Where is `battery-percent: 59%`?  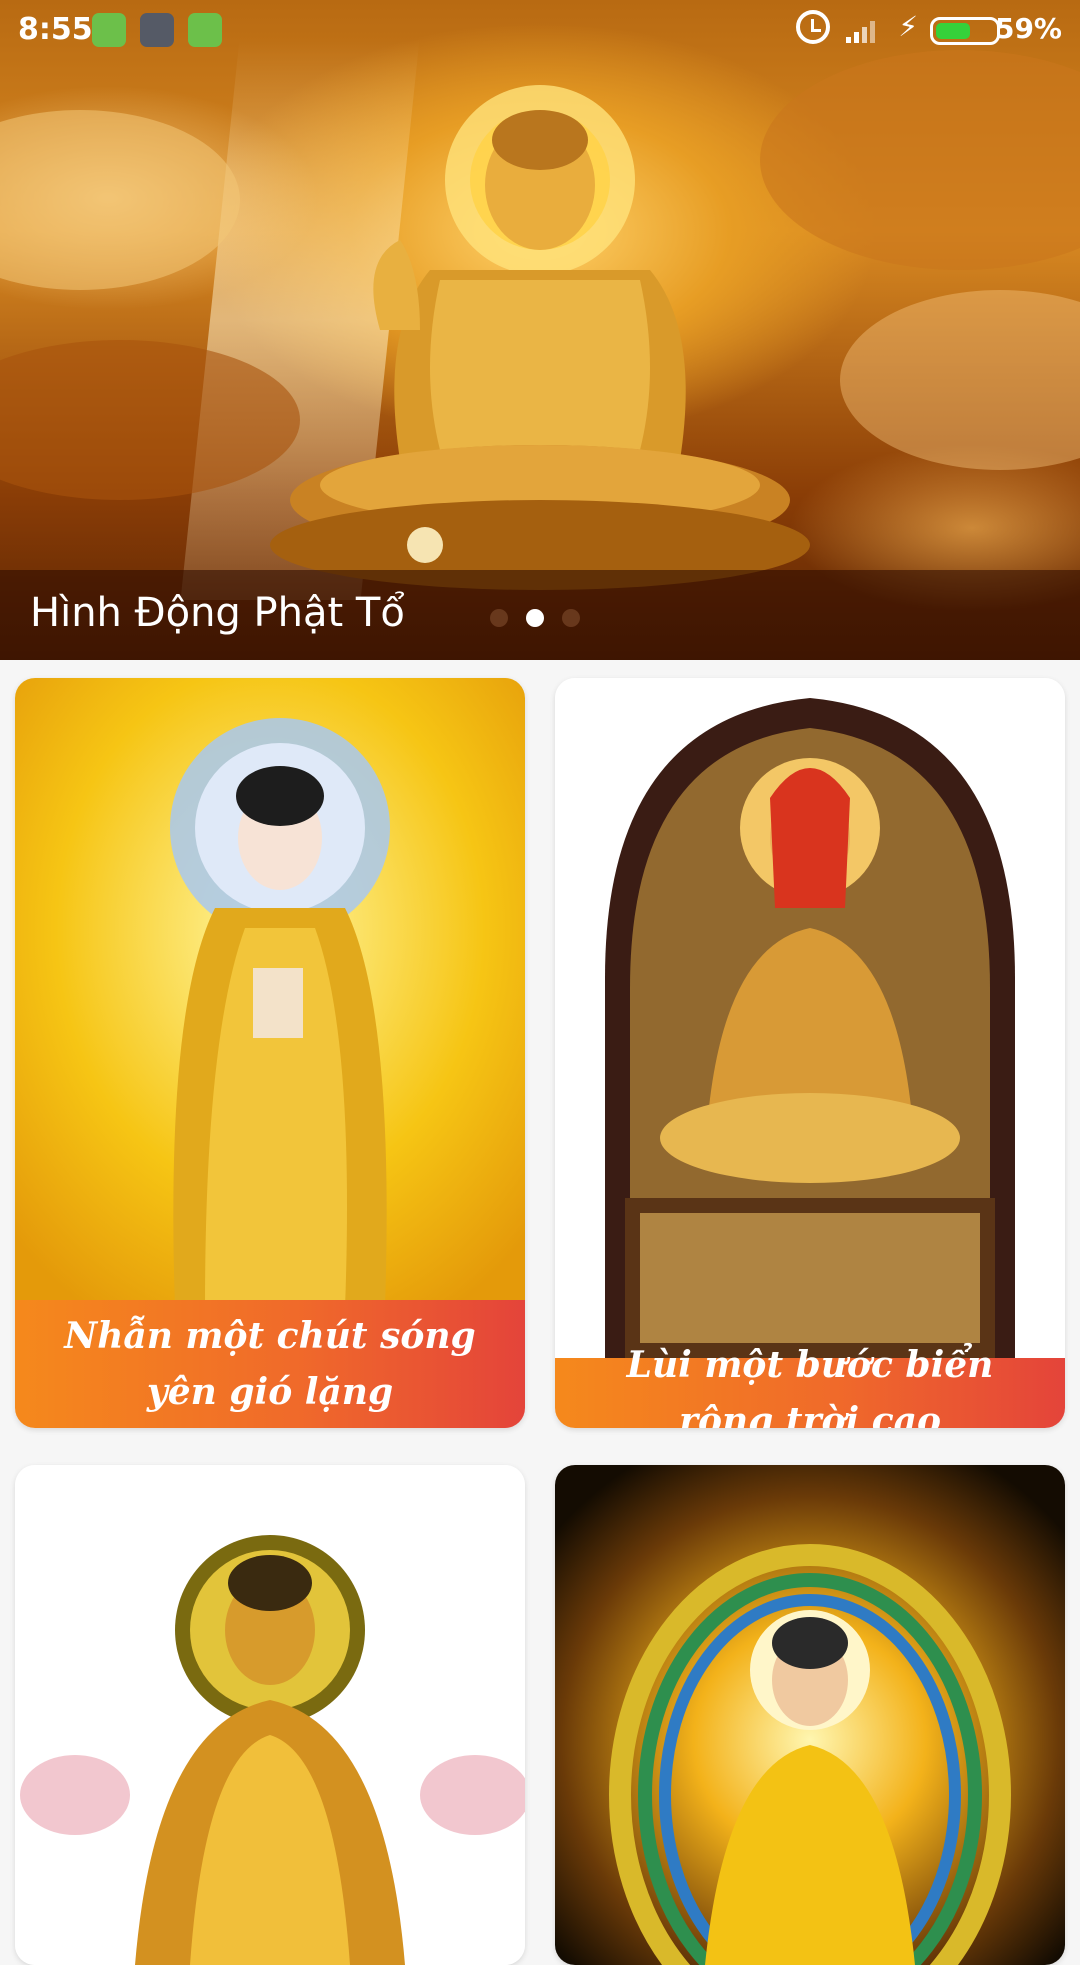
battery-percent: 59% is located at coordinates (1028, 28).